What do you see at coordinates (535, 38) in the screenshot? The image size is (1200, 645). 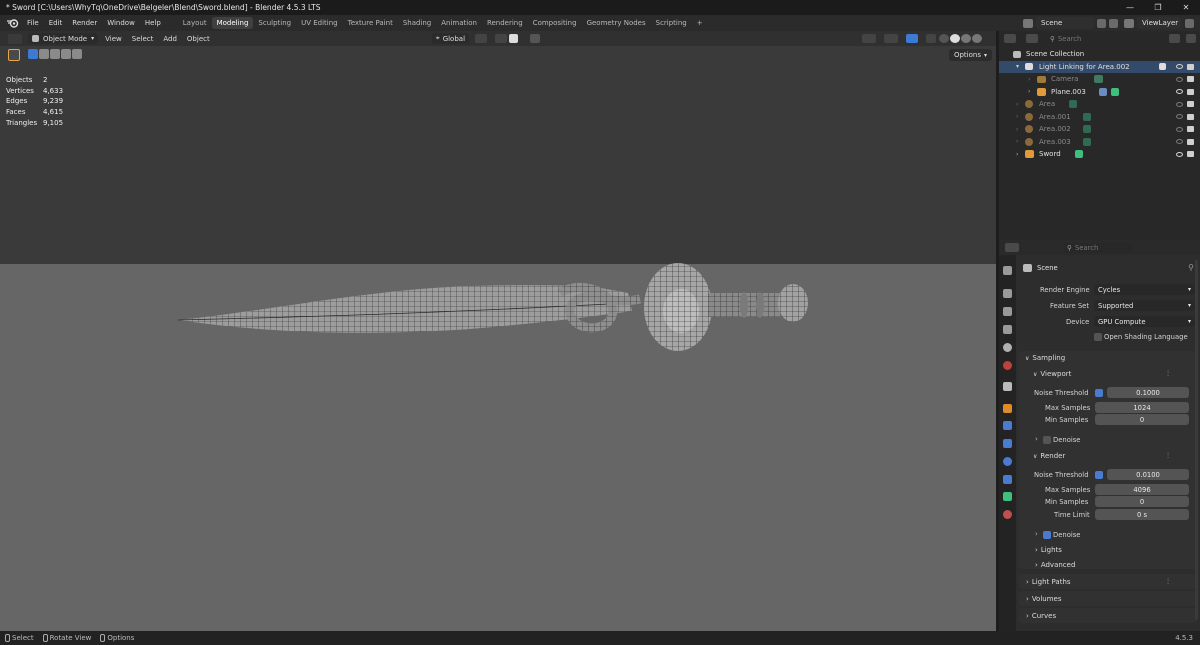 I see `proportional-edit-icon` at bounding box center [535, 38].